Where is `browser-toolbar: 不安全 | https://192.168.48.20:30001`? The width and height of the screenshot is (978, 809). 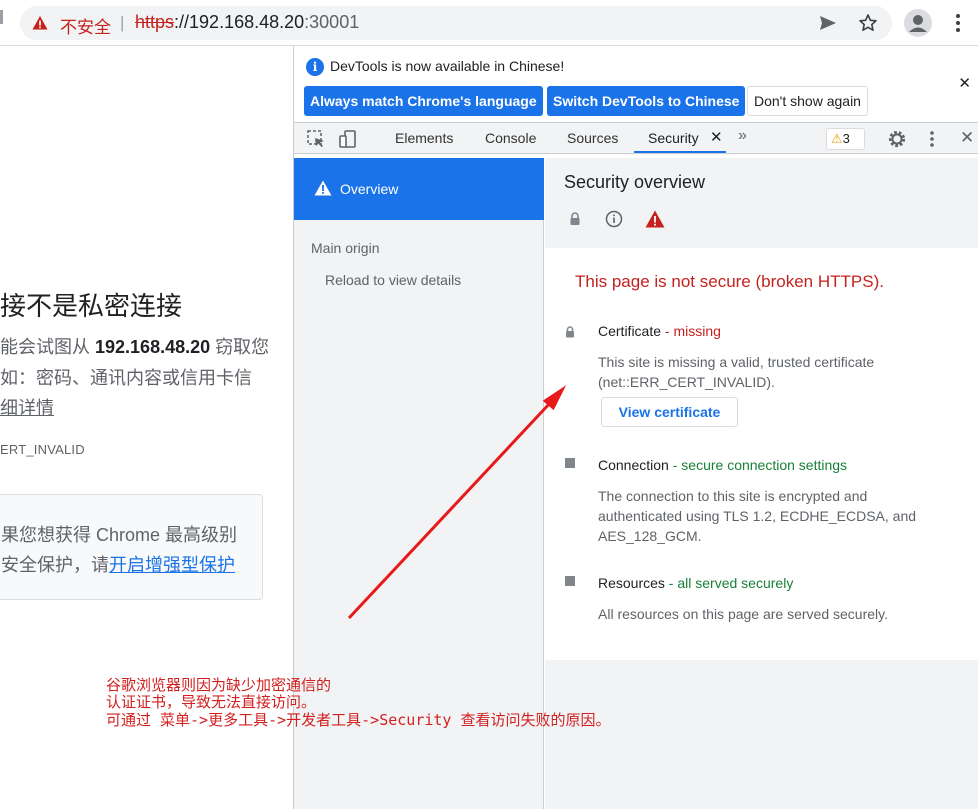 browser-toolbar: 不安全 | https://192.168.48.20:30001 is located at coordinates (489, 23).